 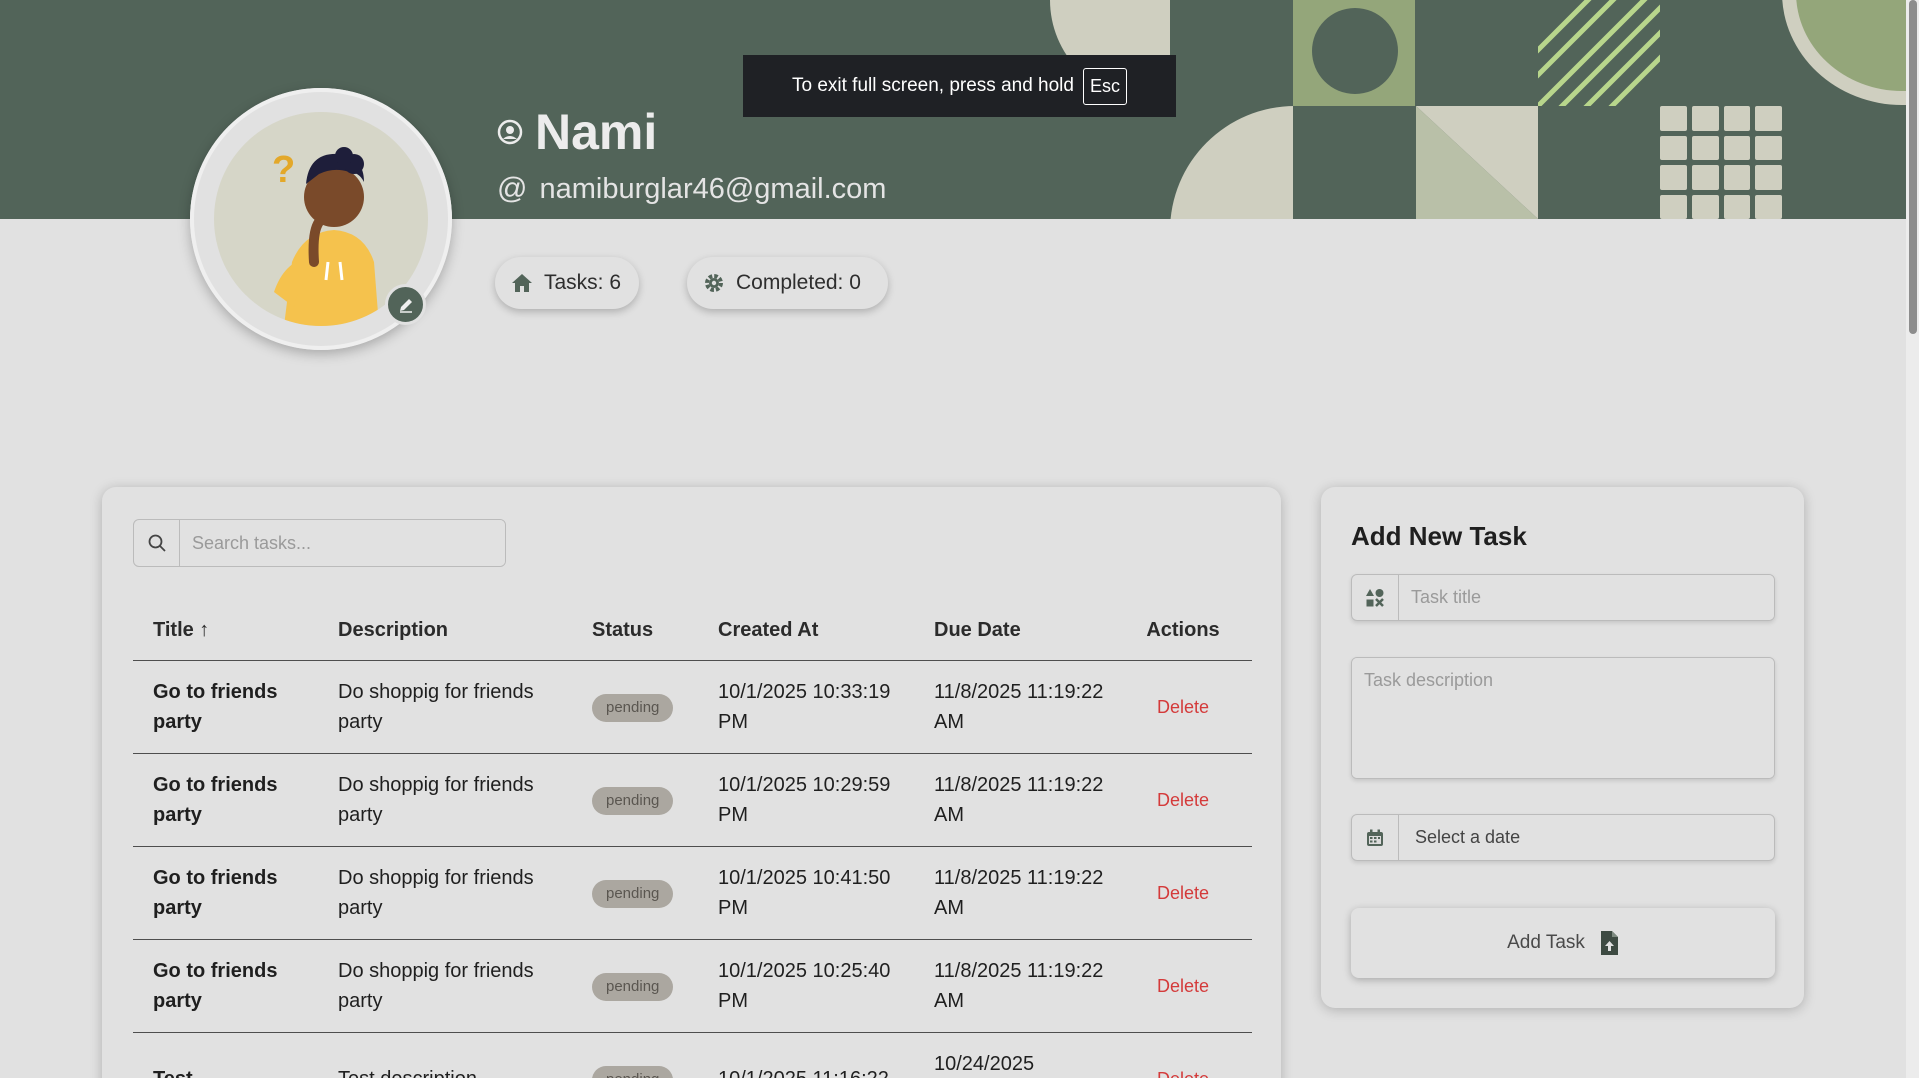 I want to click on task-created-at: 10/1/2025 10:41:50 PM, so click(x=806, y=892).